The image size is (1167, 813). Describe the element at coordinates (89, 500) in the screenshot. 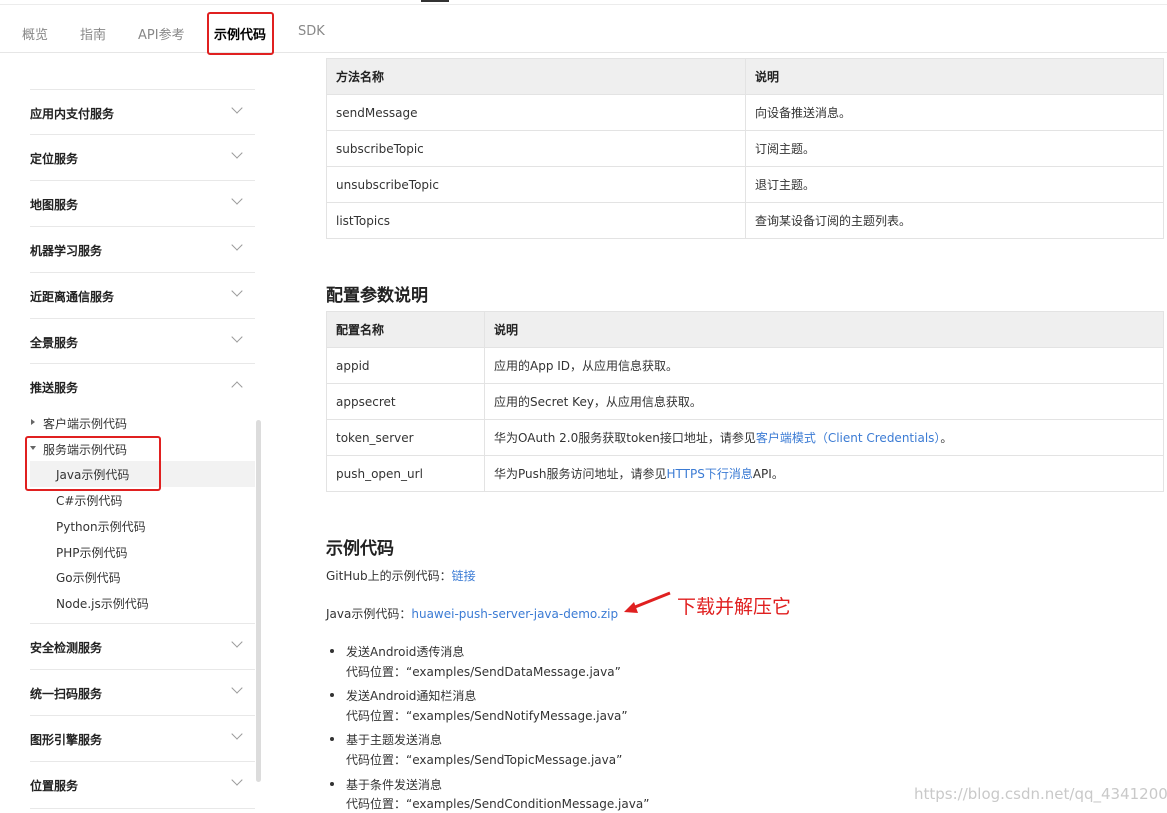

I see `sidebar-link-csharp: C#示例代码` at that location.